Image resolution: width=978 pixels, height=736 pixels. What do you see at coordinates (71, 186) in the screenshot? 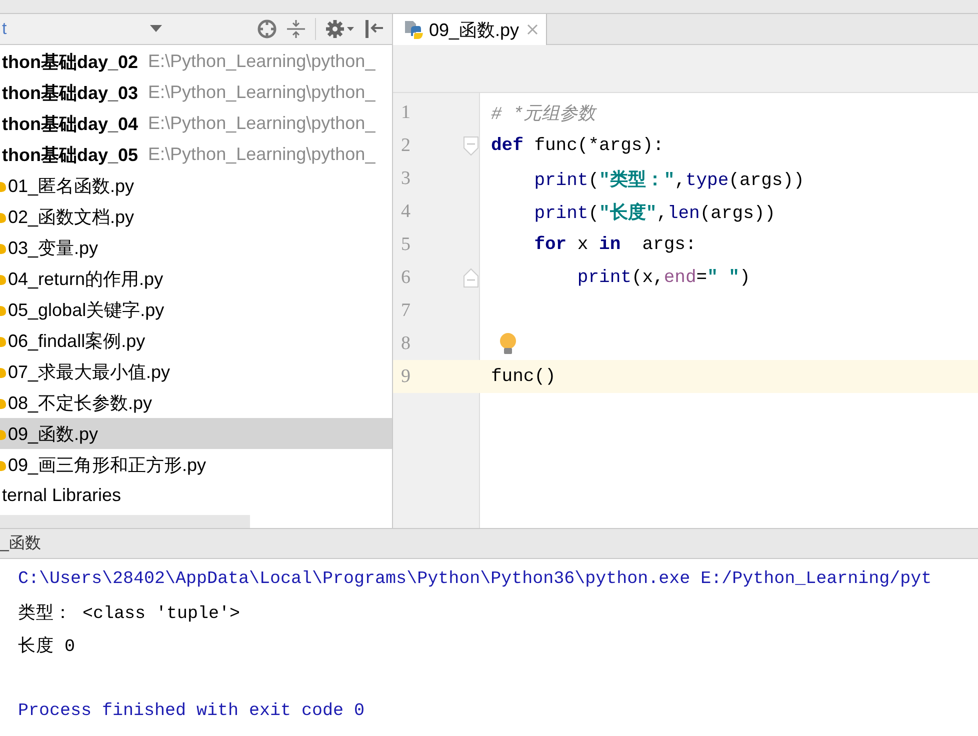
I see `file-name: 01_匿名函数.py` at bounding box center [71, 186].